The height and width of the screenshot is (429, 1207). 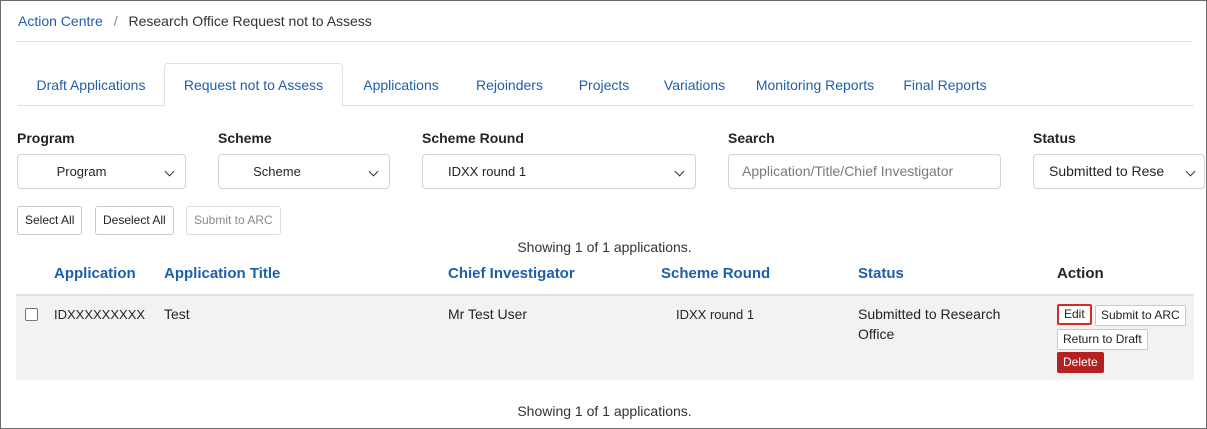 What do you see at coordinates (815, 84) in the screenshot?
I see `tab-monitoring-reports: Monitoring Reports` at bounding box center [815, 84].